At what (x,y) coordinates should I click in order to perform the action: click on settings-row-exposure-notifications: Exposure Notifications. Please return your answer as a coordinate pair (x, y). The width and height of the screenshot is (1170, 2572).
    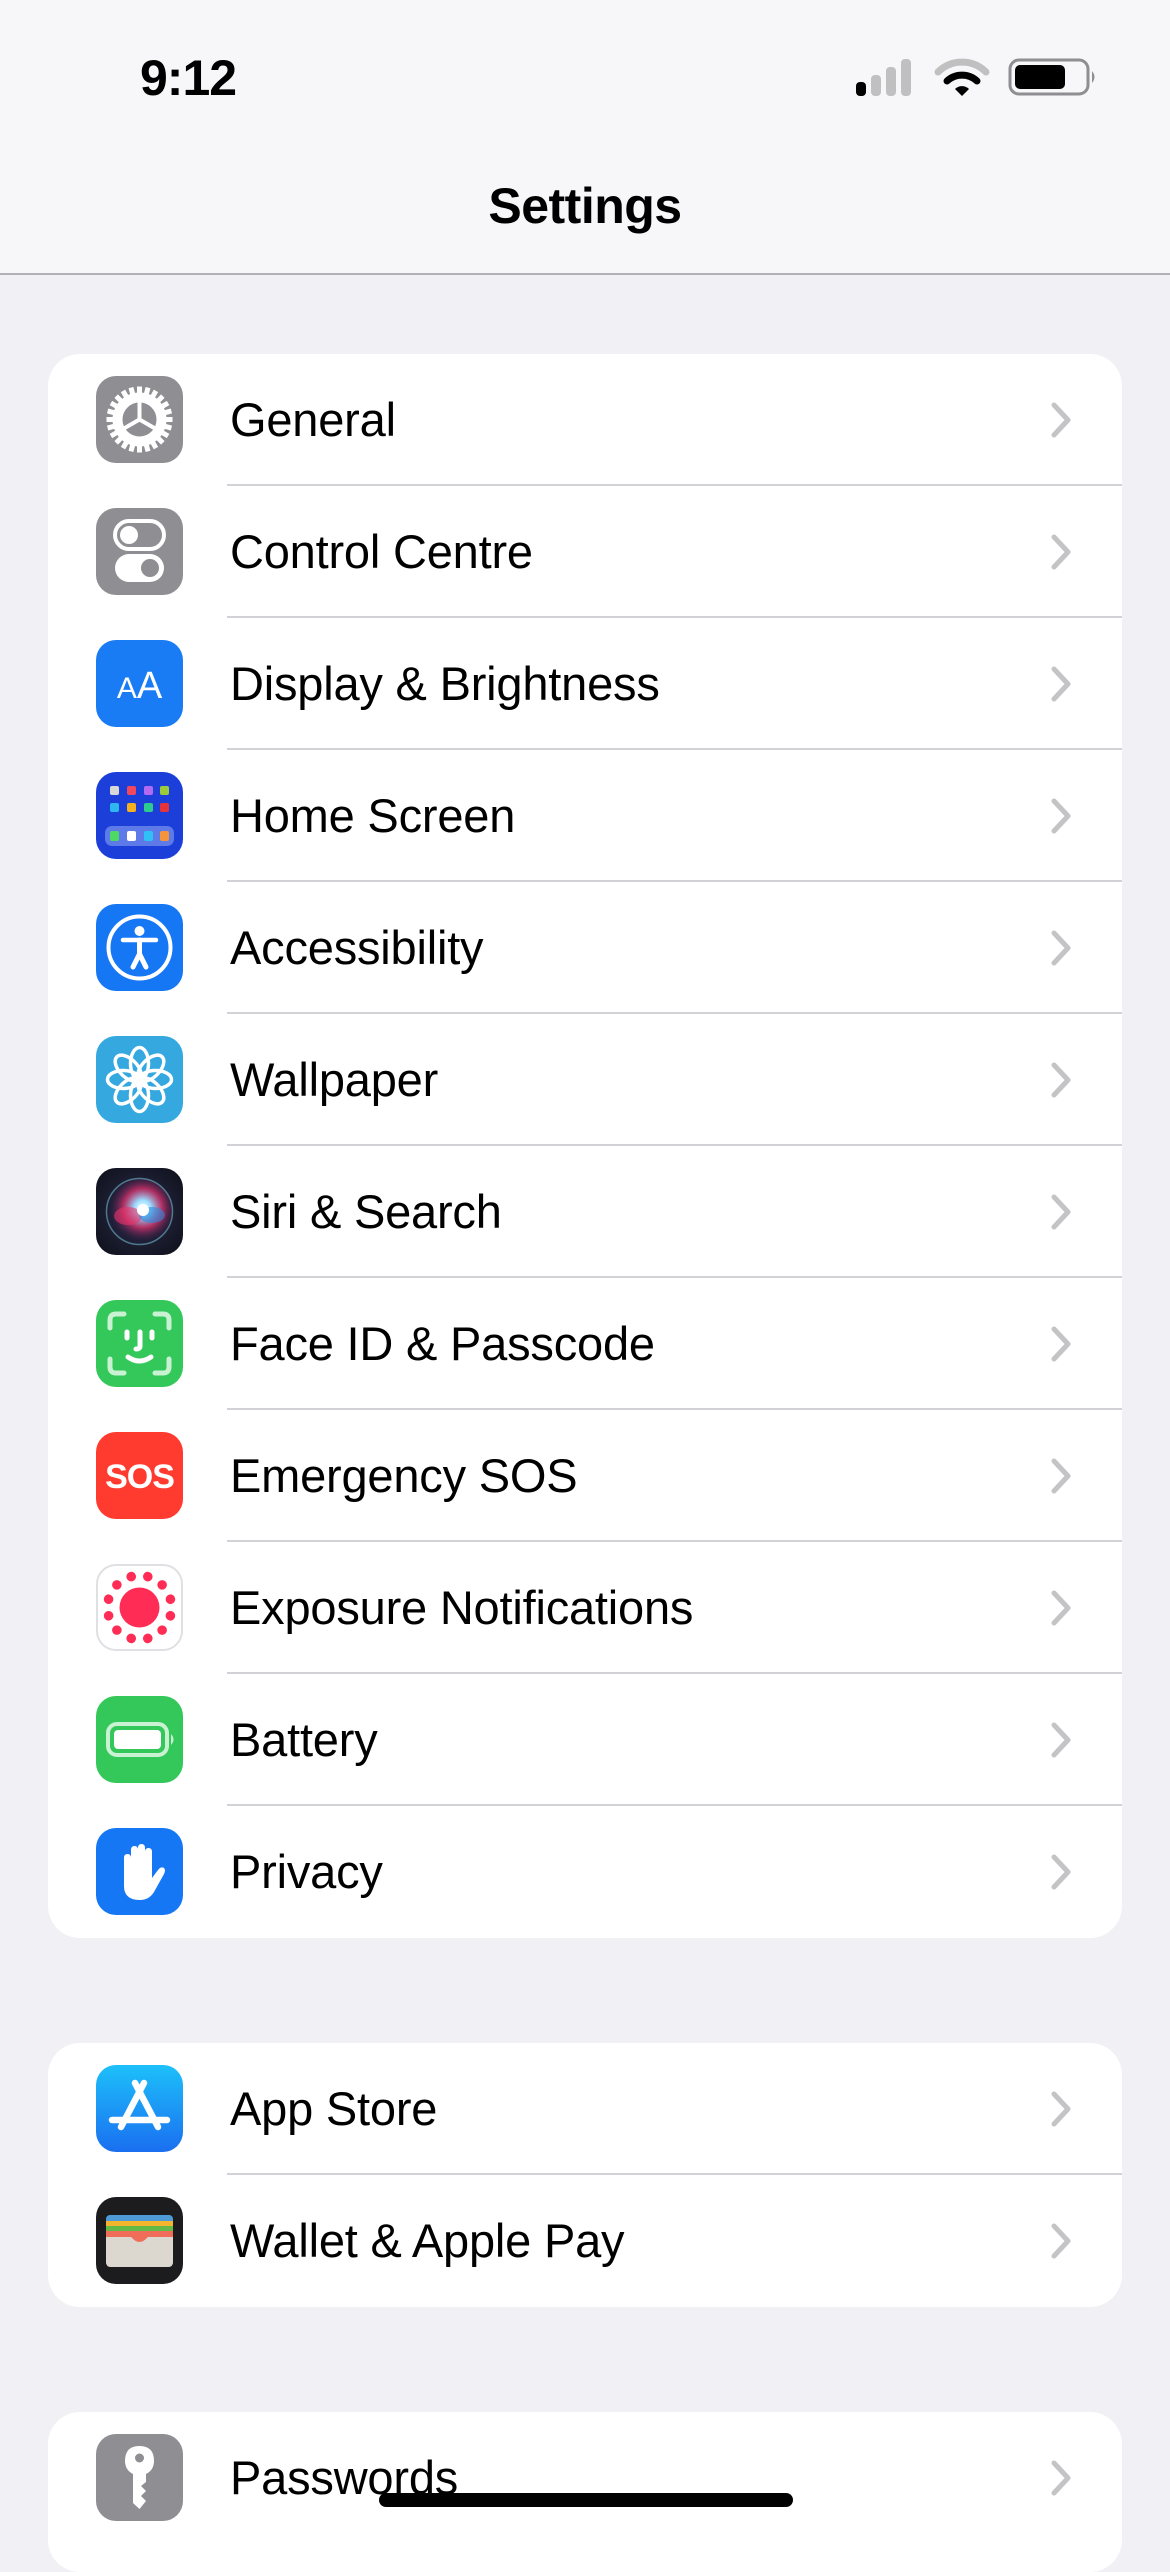
    Looking at the image, I should click on (585, 1608).